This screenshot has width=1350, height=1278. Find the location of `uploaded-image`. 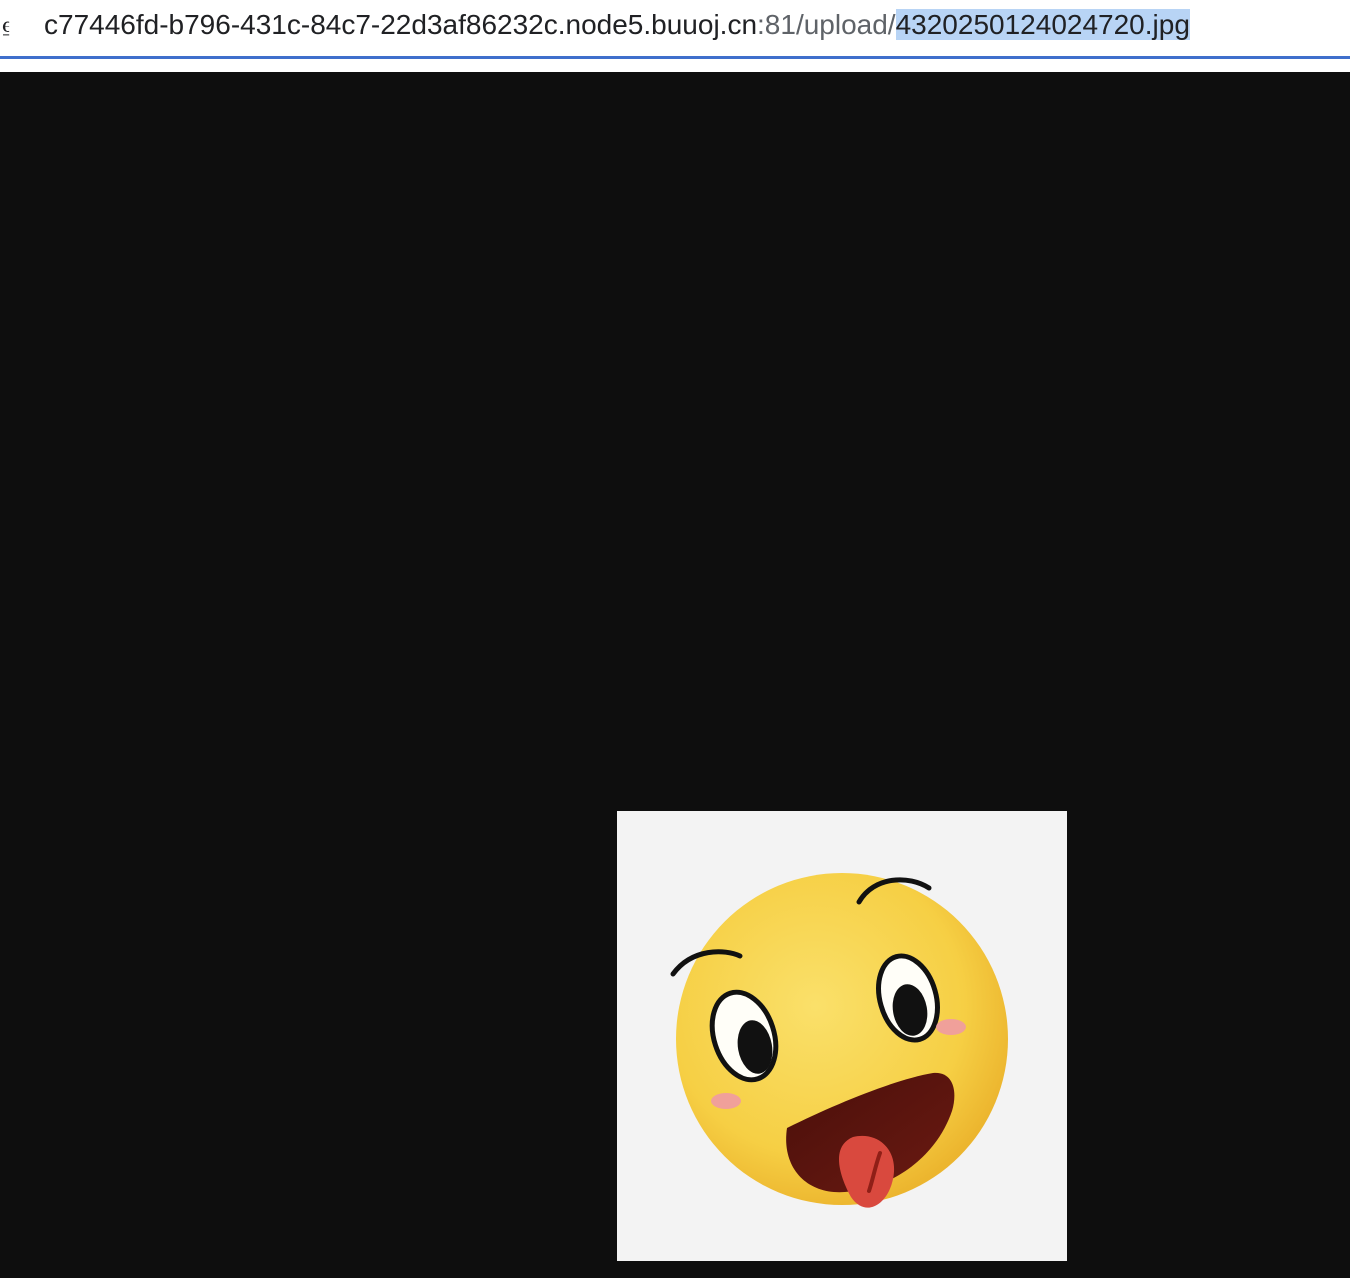

uploaded-image is located at coordinates (842, 1036).